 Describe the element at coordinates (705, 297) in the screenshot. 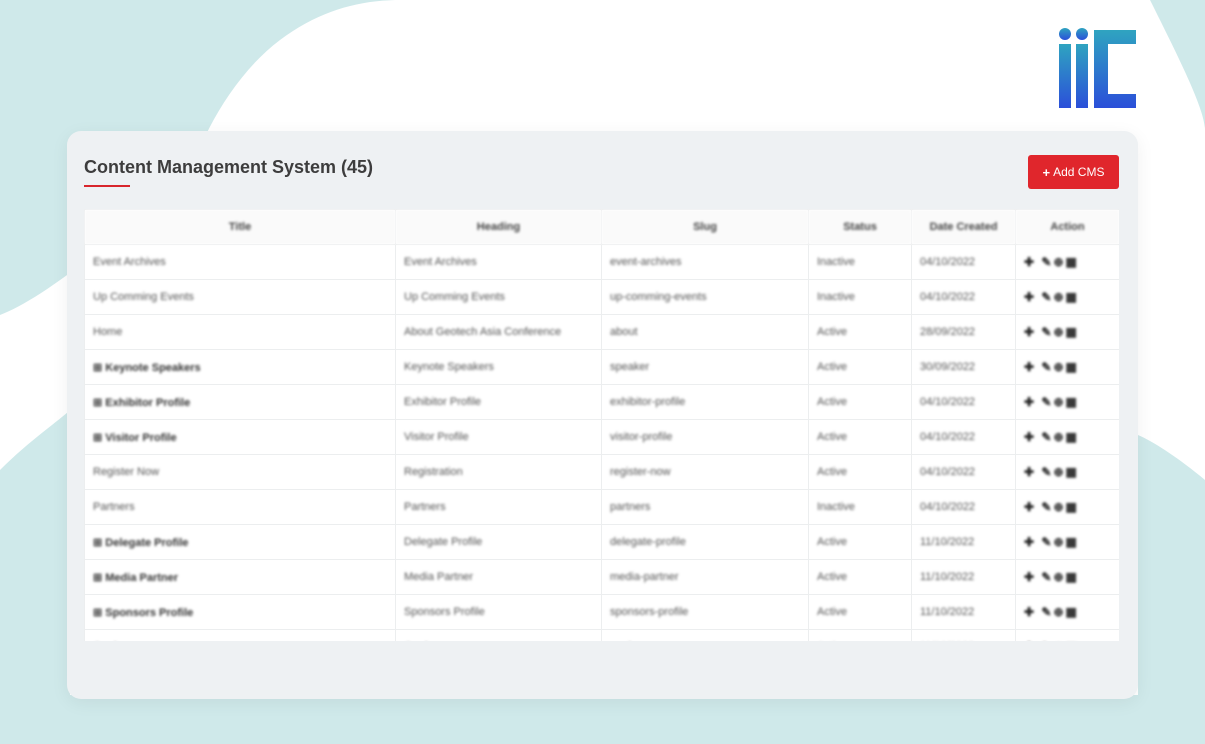

I see `cell-slug: up-comming-events` at that location.